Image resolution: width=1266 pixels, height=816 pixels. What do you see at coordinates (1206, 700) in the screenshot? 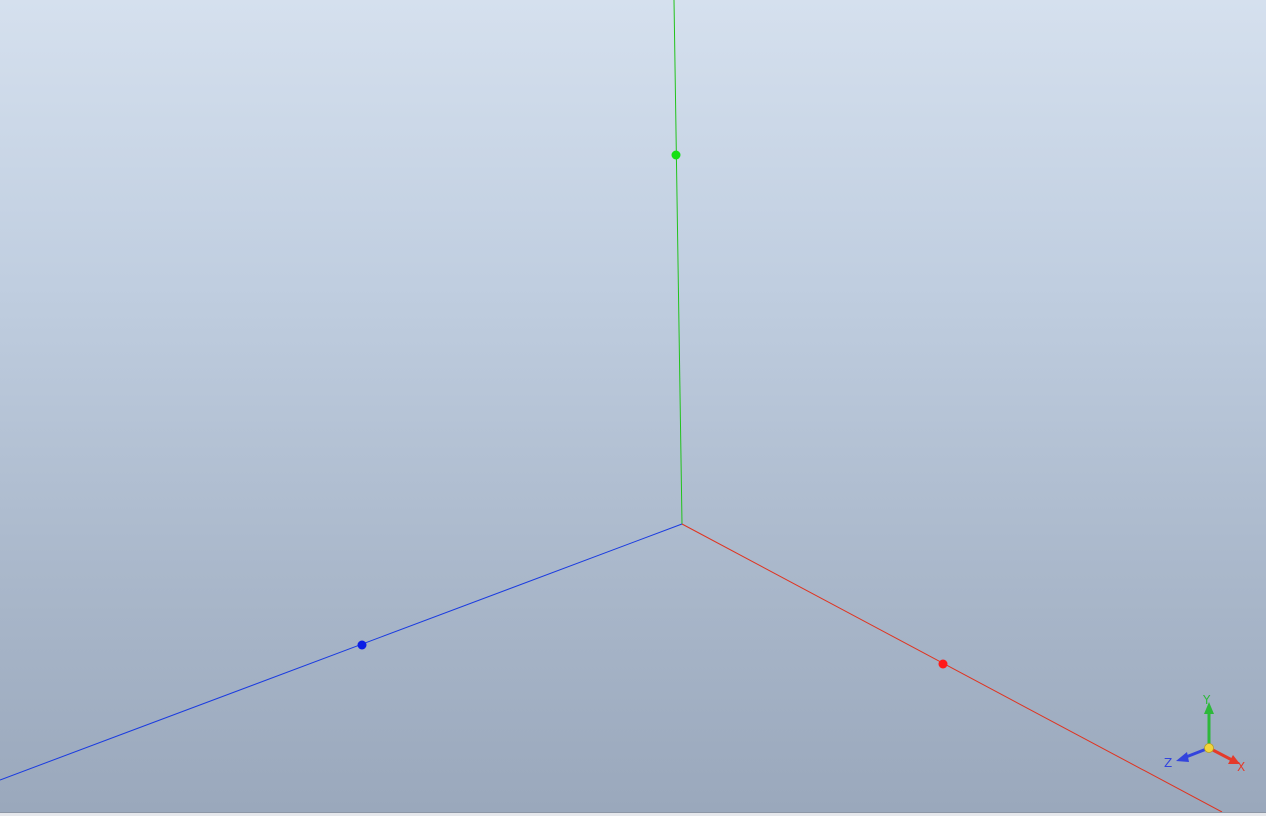
I see `triad-label-y: Y` at bounding box center [1206, 700].